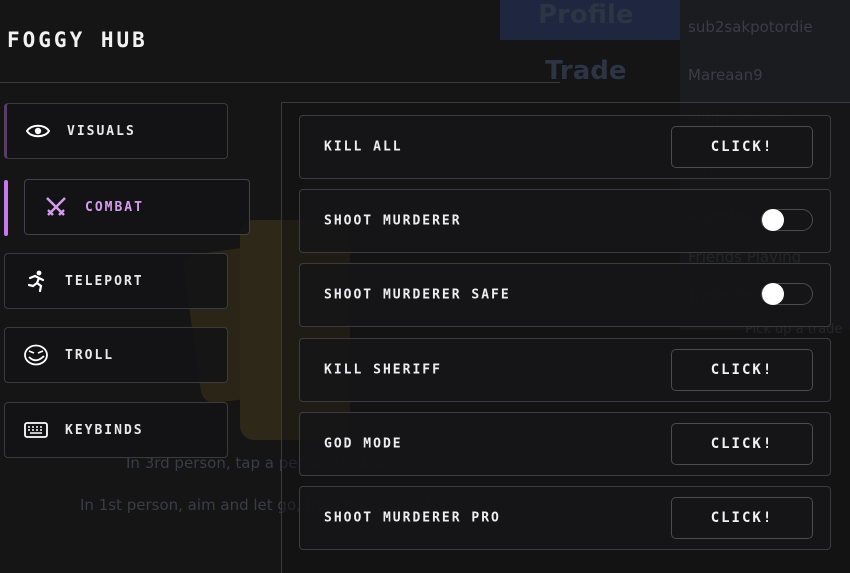 The height and width of the screenshot is (573, 850). What do you see at coordinates (114, 207) in the screenshot?
I see `tab-combat-label: COMBAT` at bounding box center [114, 207].